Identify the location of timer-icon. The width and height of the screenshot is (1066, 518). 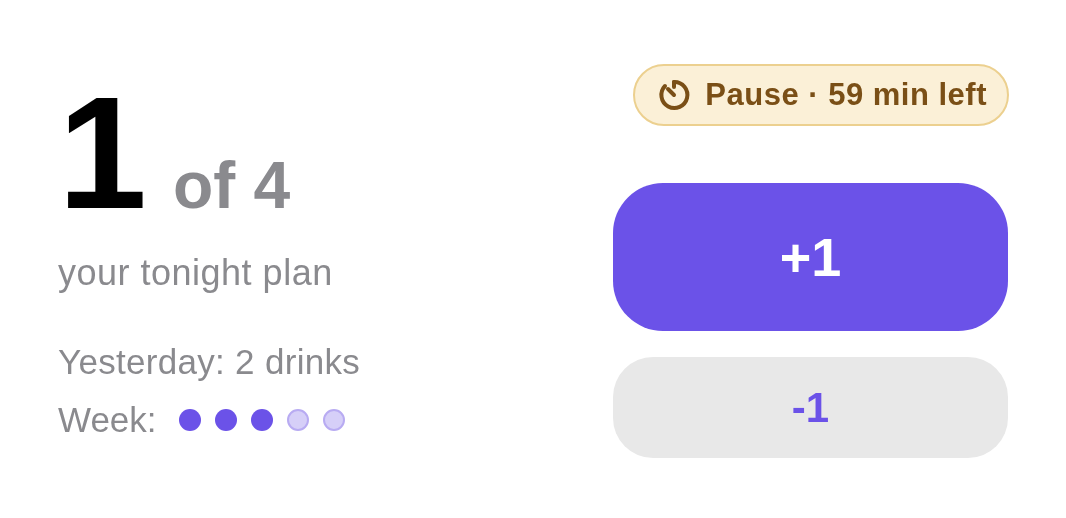
(674, 95).